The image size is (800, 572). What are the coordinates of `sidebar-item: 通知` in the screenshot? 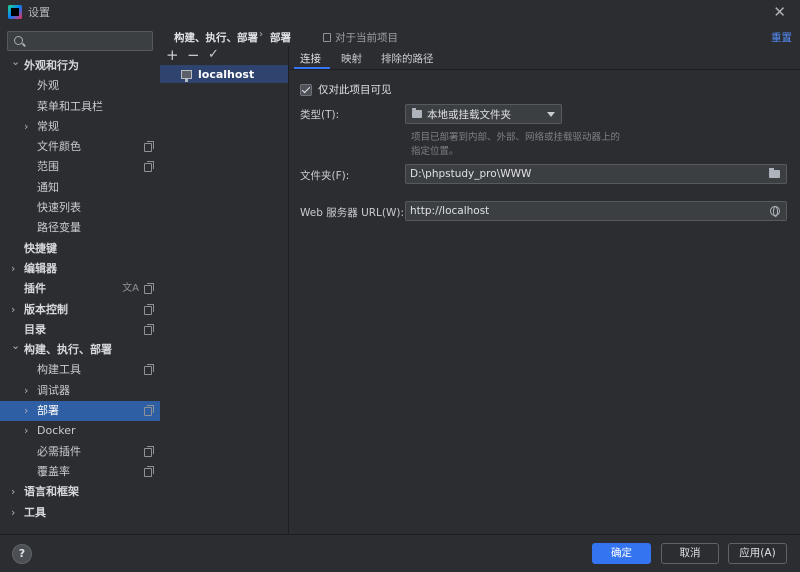 It's located at (80, 188).